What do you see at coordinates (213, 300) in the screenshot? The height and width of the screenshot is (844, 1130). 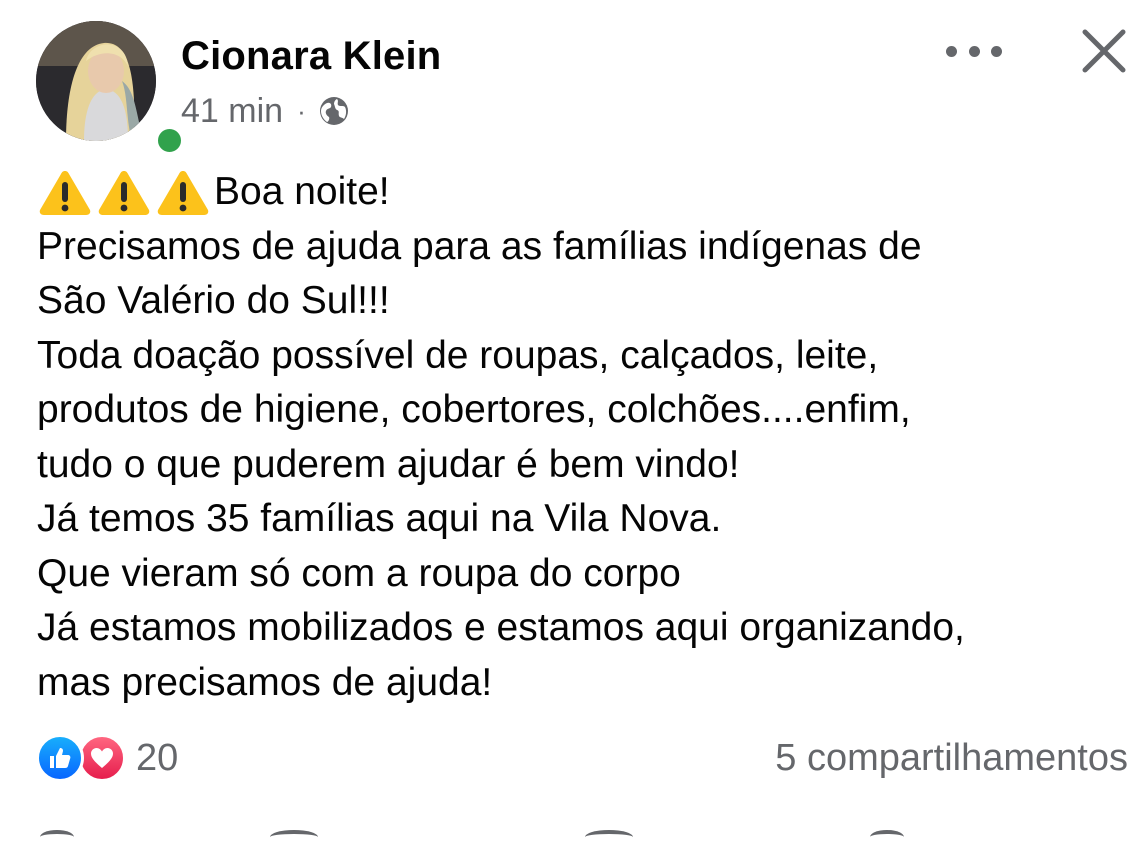 I see `post-line: São Valério do Sul!!!` at bounding box center [213, 300].